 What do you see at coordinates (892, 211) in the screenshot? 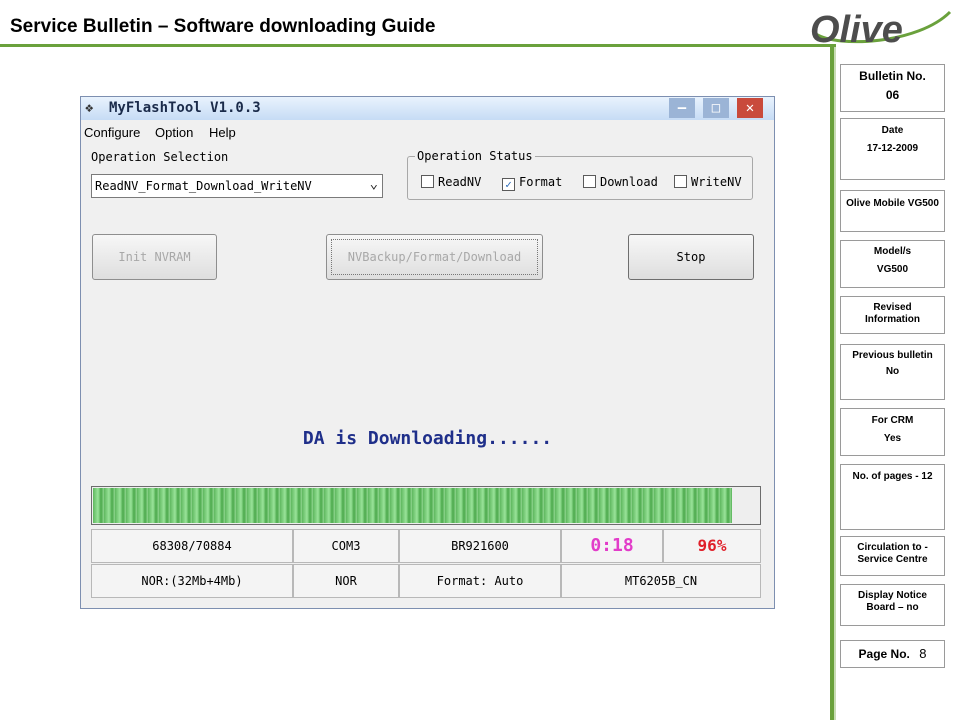
I see `product-box: Olive Mobile VG500` at bounding box center [892, 211].